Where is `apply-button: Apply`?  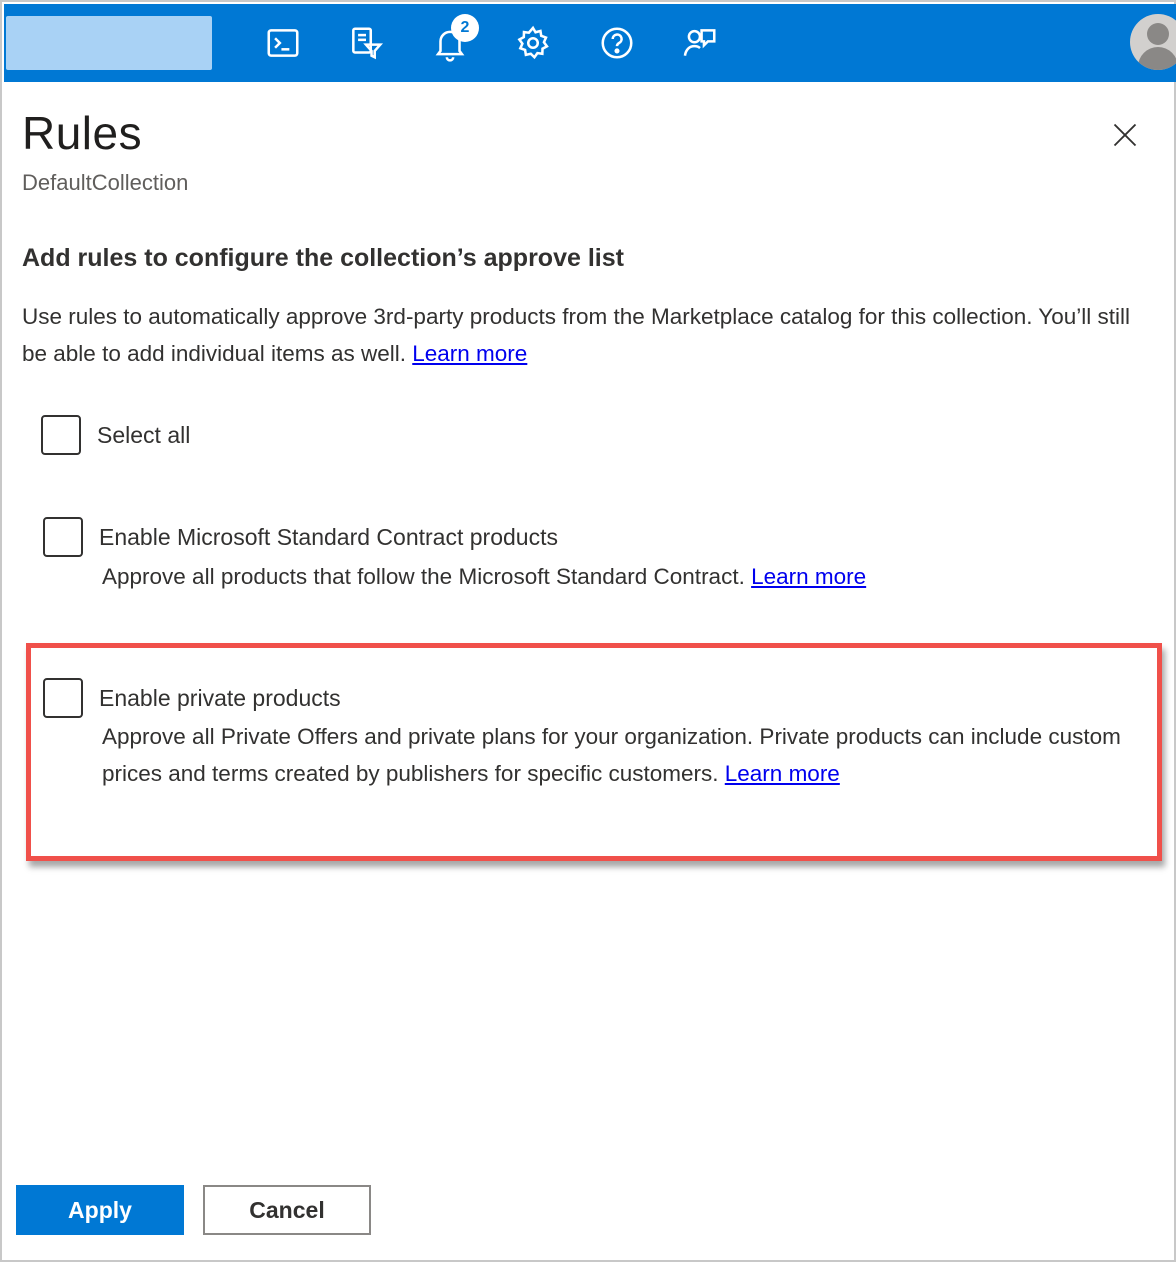 apply-button: Apply is located at coordinates (100, 1210).